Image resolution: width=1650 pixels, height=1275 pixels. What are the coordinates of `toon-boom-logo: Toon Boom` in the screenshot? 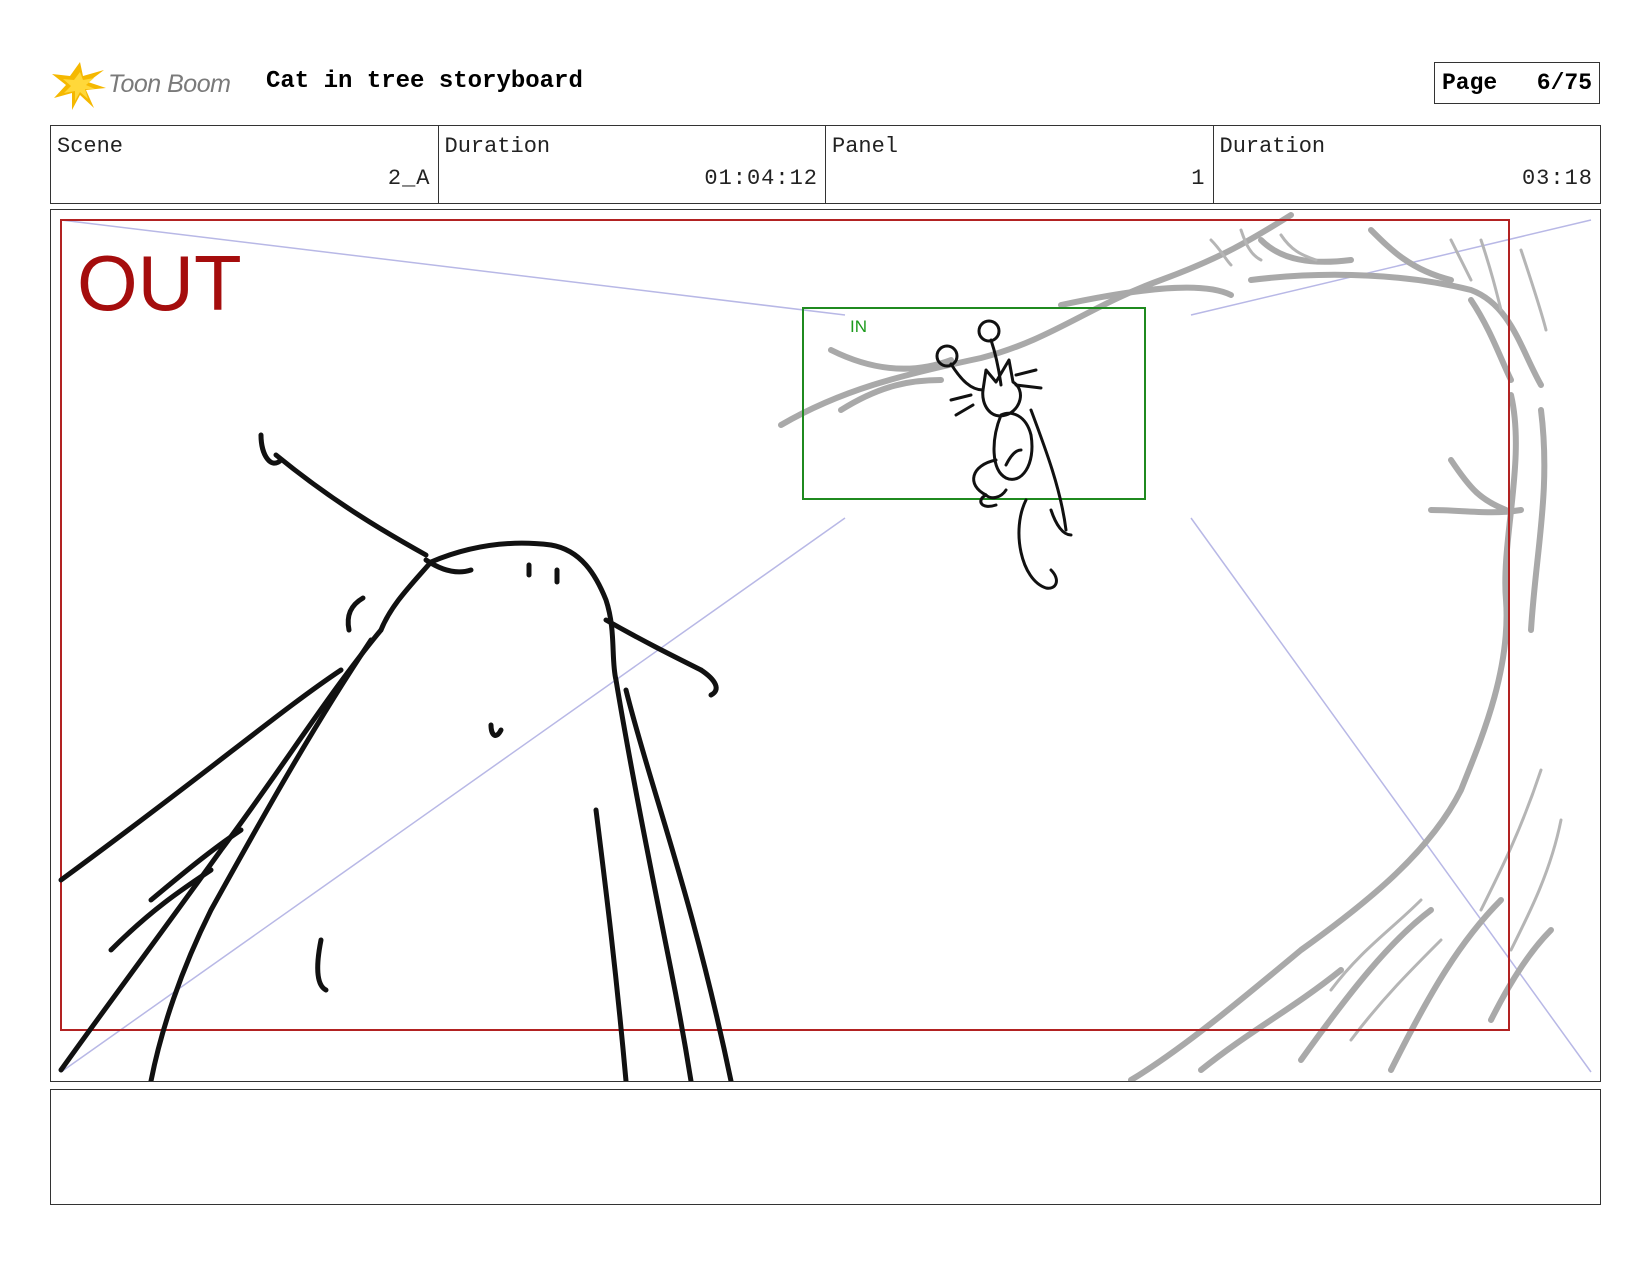 It's located at (150, 85).